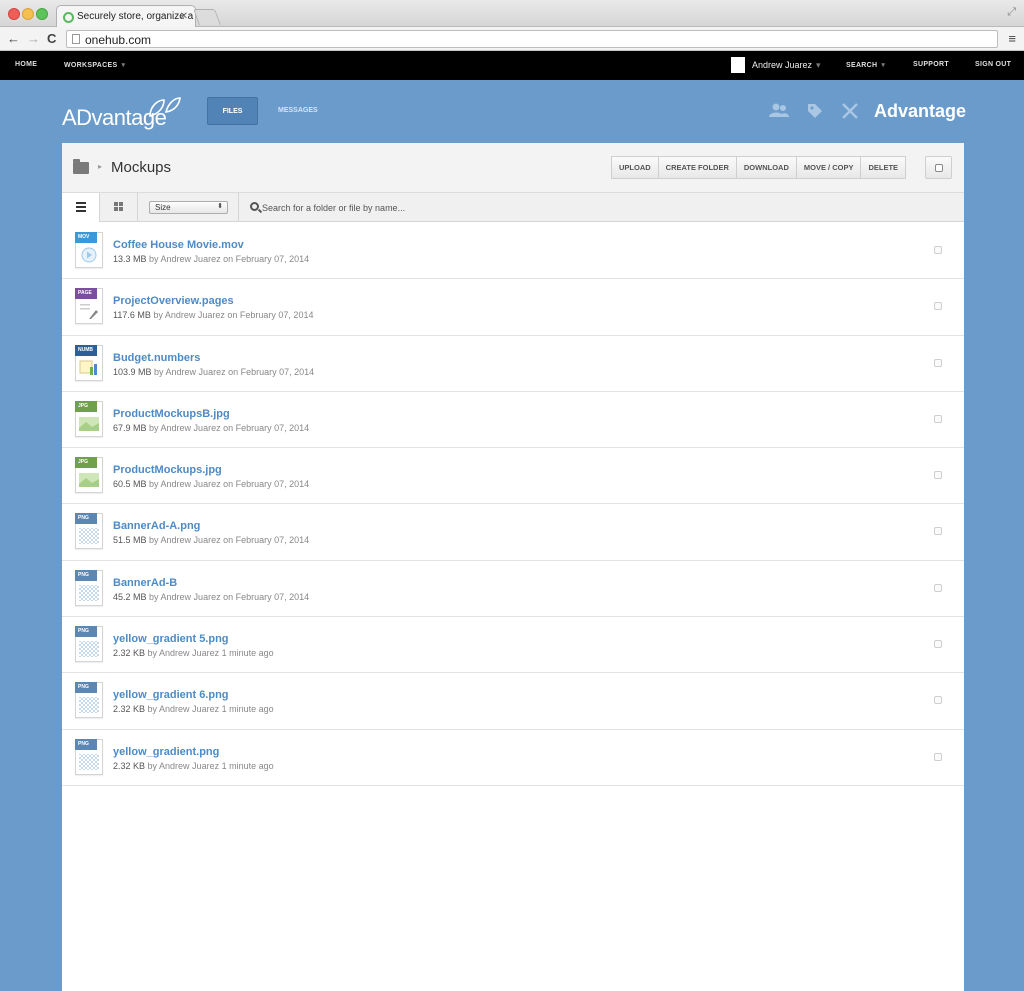 This screenshot has height=991, width=1024. What do you see at coordinates (166, 752) in the screenshot?
I see `file-name-link: yellow_gradient.png` at bounding box center [166, 752].